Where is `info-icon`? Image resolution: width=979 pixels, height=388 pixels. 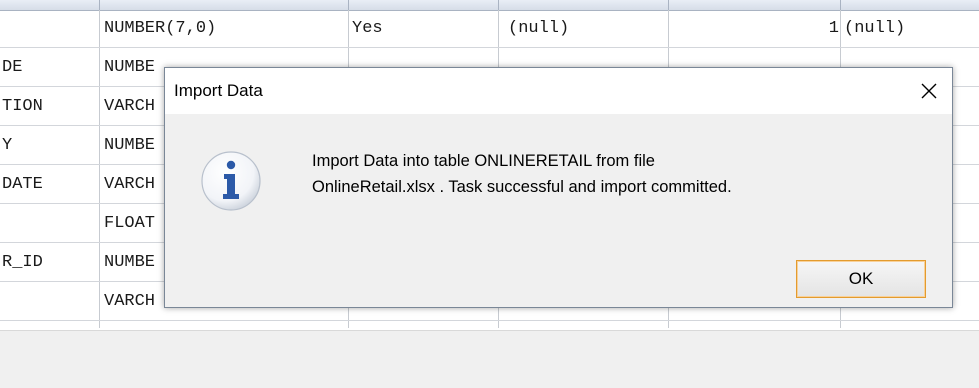
info-icon is located at coordinates (231, 181).